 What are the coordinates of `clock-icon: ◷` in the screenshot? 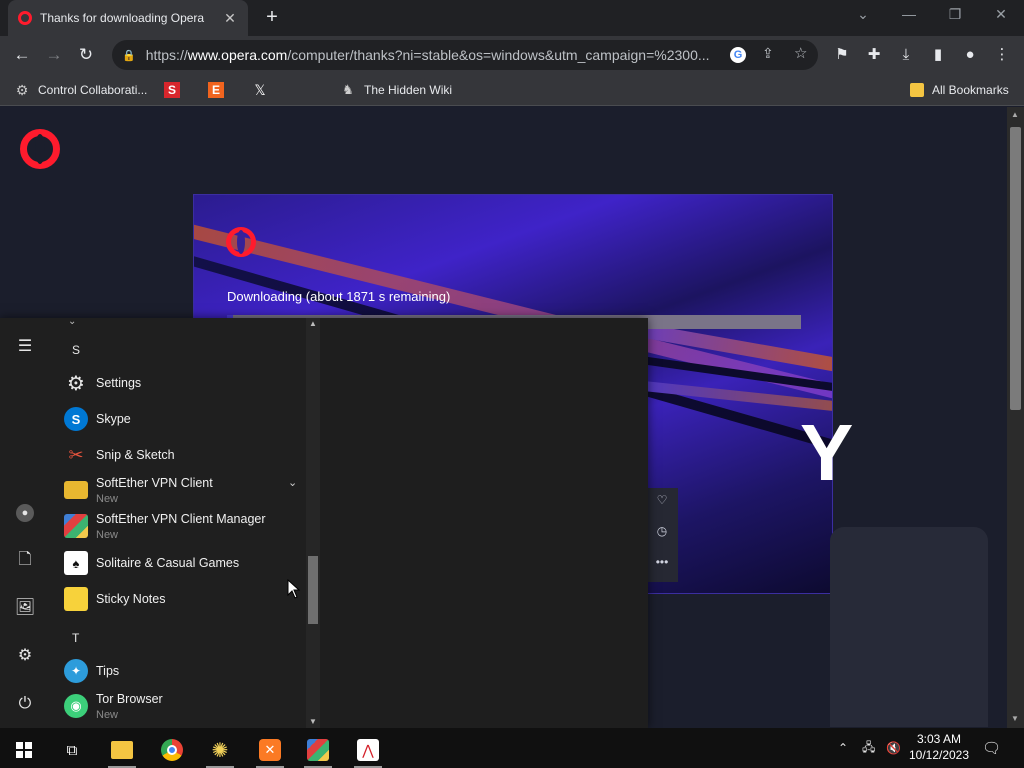 It's located at (662, 531).